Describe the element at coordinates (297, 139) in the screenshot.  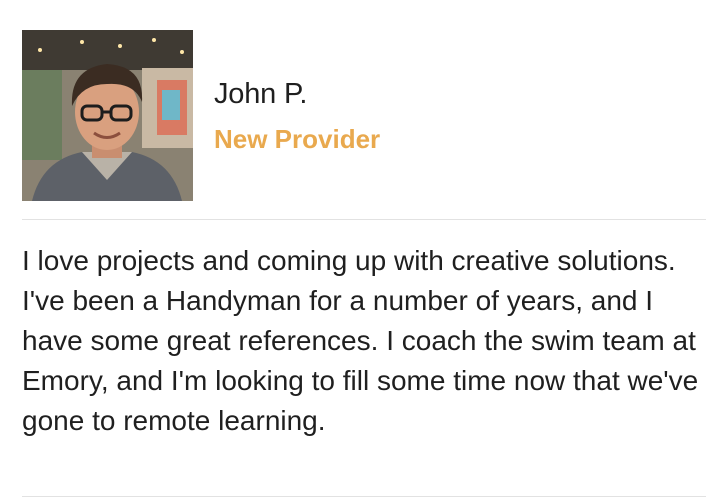
I see `provider-status-badge: New Provider` at that location.